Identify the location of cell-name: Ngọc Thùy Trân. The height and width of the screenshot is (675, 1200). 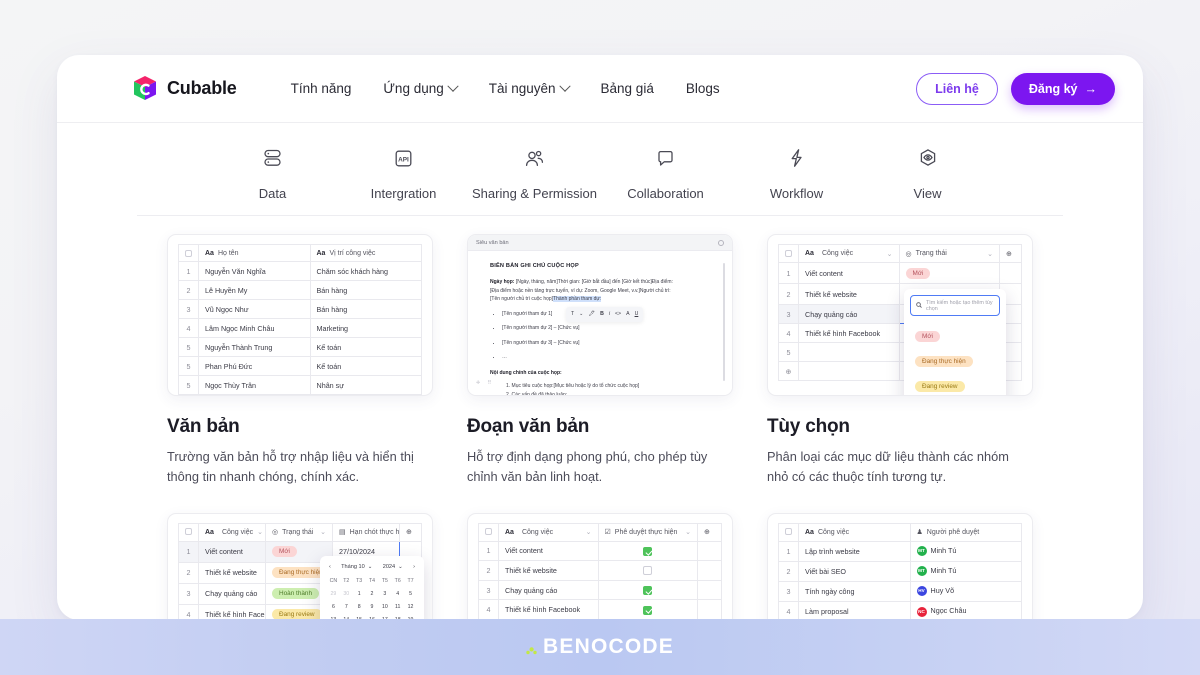
(254, 385).